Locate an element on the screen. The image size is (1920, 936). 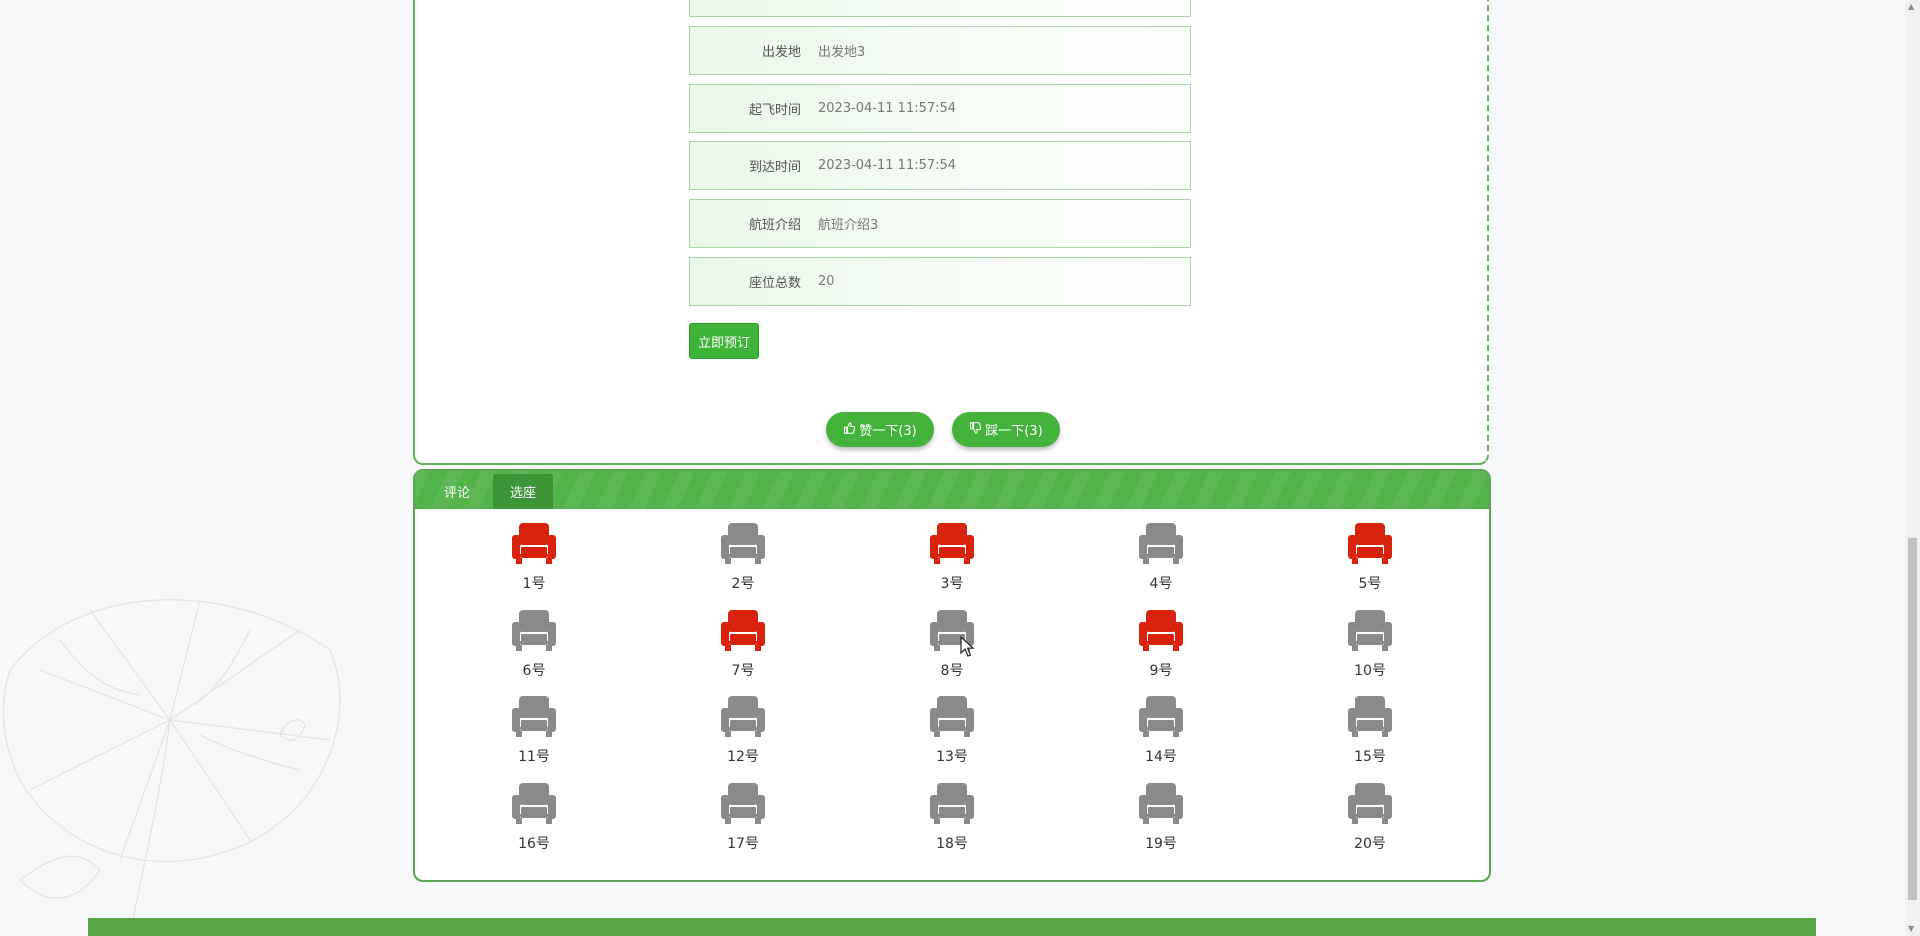
field-arrival-time: 到达时间 2023-04-11 11:57:54 is located at coordinates (940, 165).